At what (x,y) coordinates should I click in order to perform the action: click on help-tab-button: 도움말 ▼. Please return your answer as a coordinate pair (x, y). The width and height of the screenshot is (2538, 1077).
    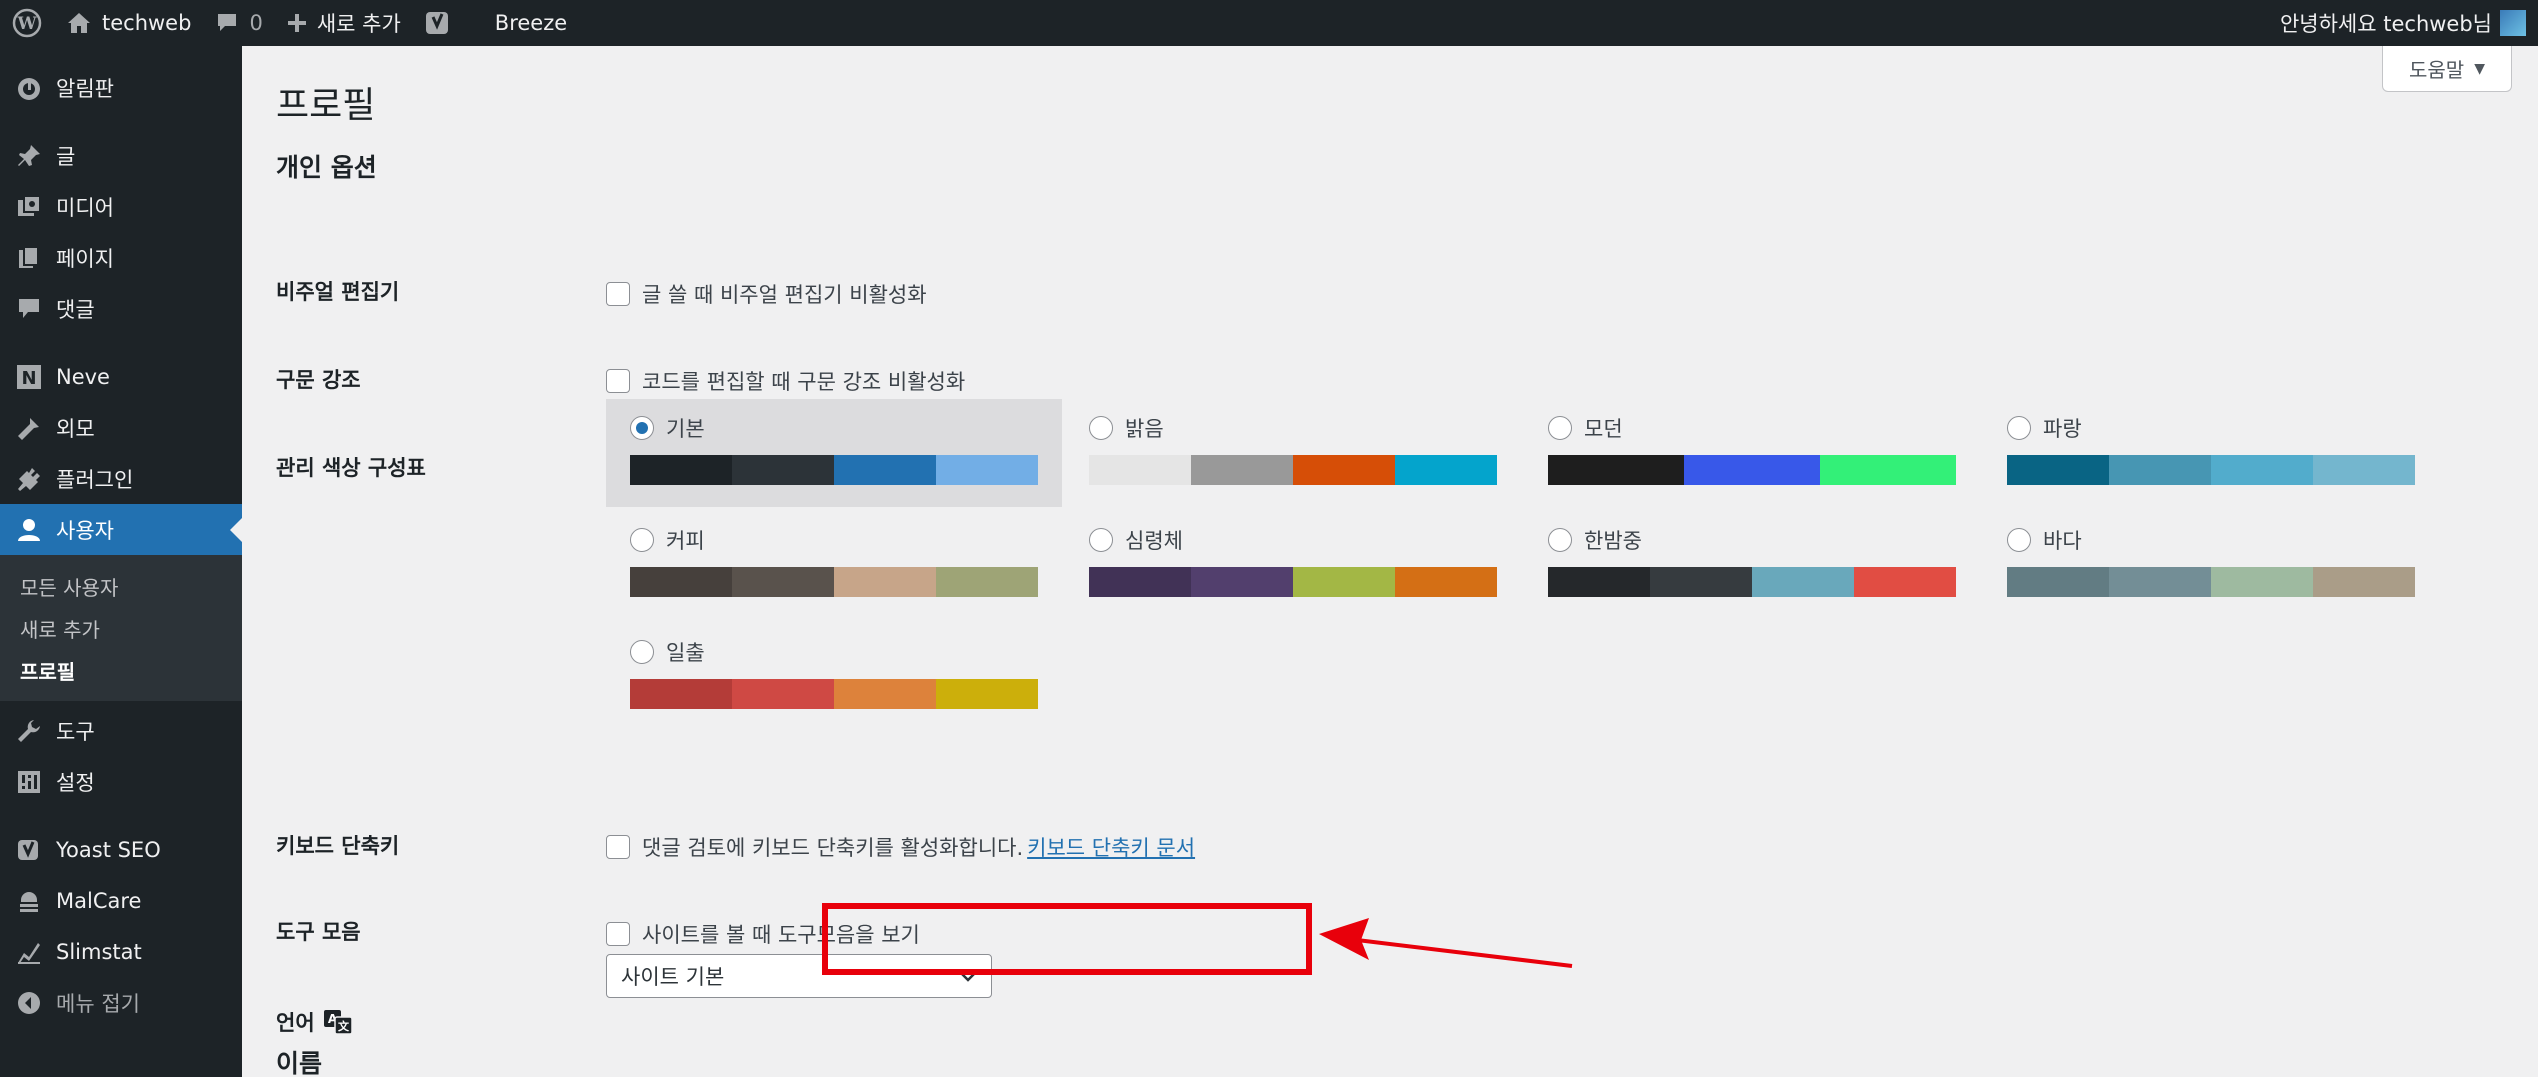
    Looking at the image, I should click on (2447, 69).